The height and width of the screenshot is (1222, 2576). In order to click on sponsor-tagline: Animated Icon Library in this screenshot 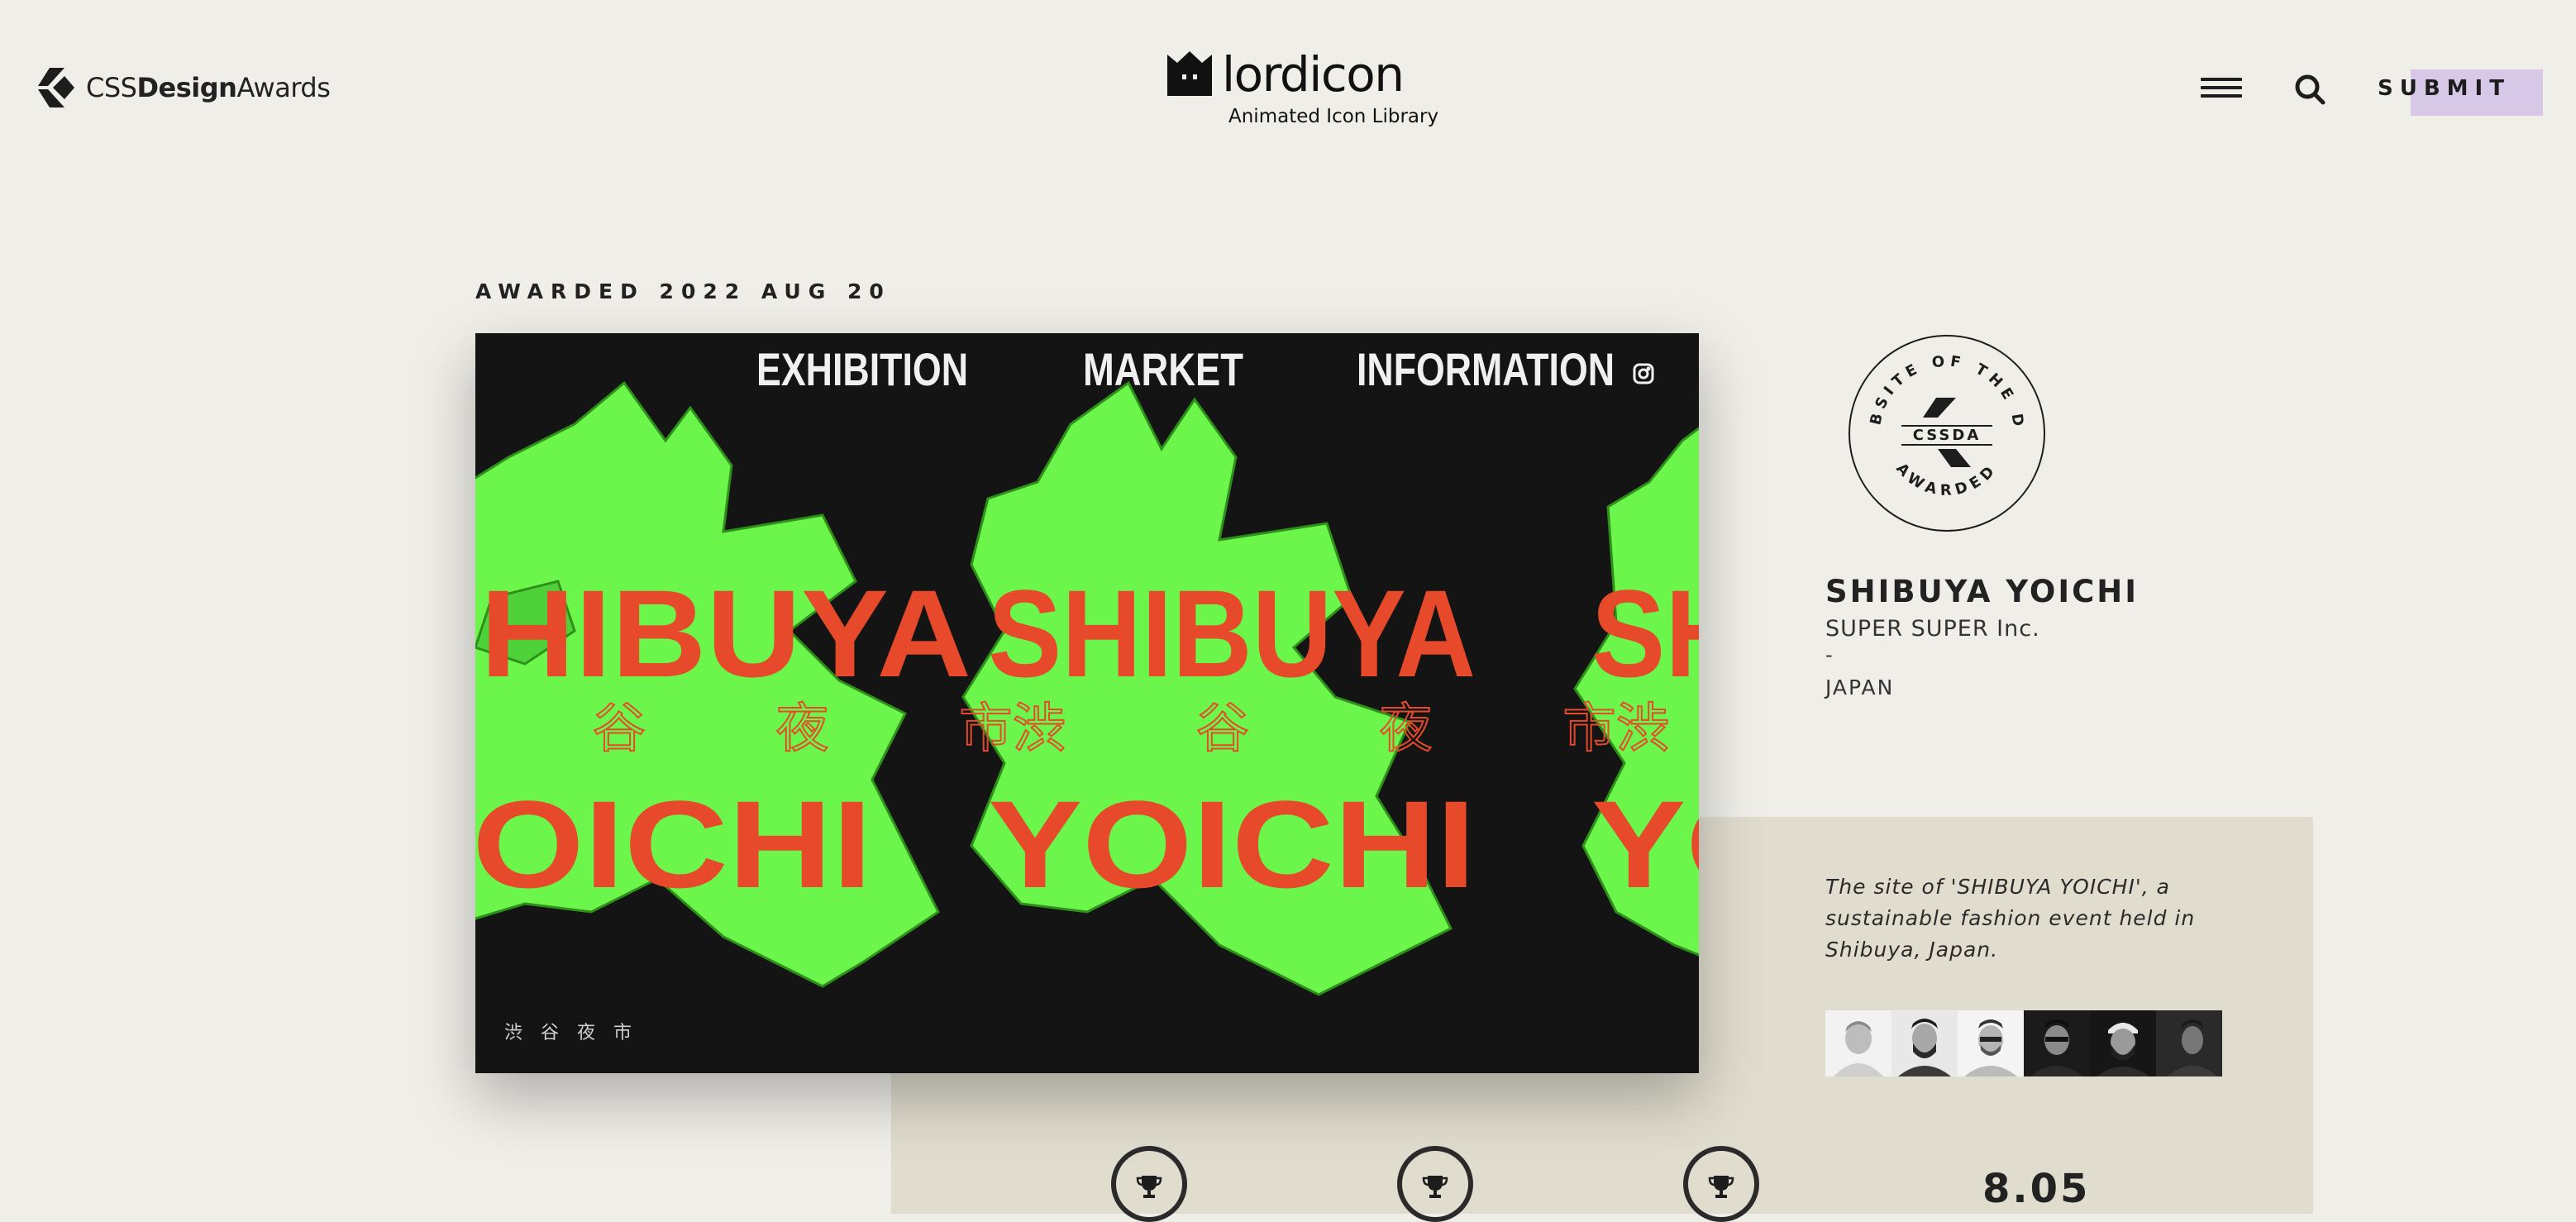, I will do `click(1333, 116)`.